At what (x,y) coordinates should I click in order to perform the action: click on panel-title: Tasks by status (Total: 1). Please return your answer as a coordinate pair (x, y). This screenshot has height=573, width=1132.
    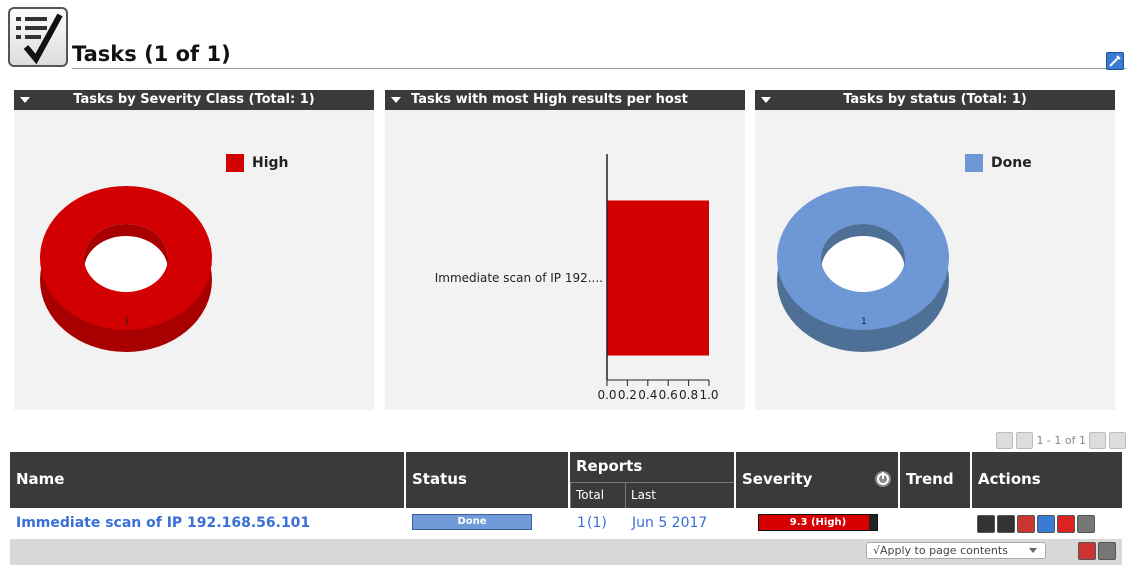
    Looking at the image, I should click on (935, 99).